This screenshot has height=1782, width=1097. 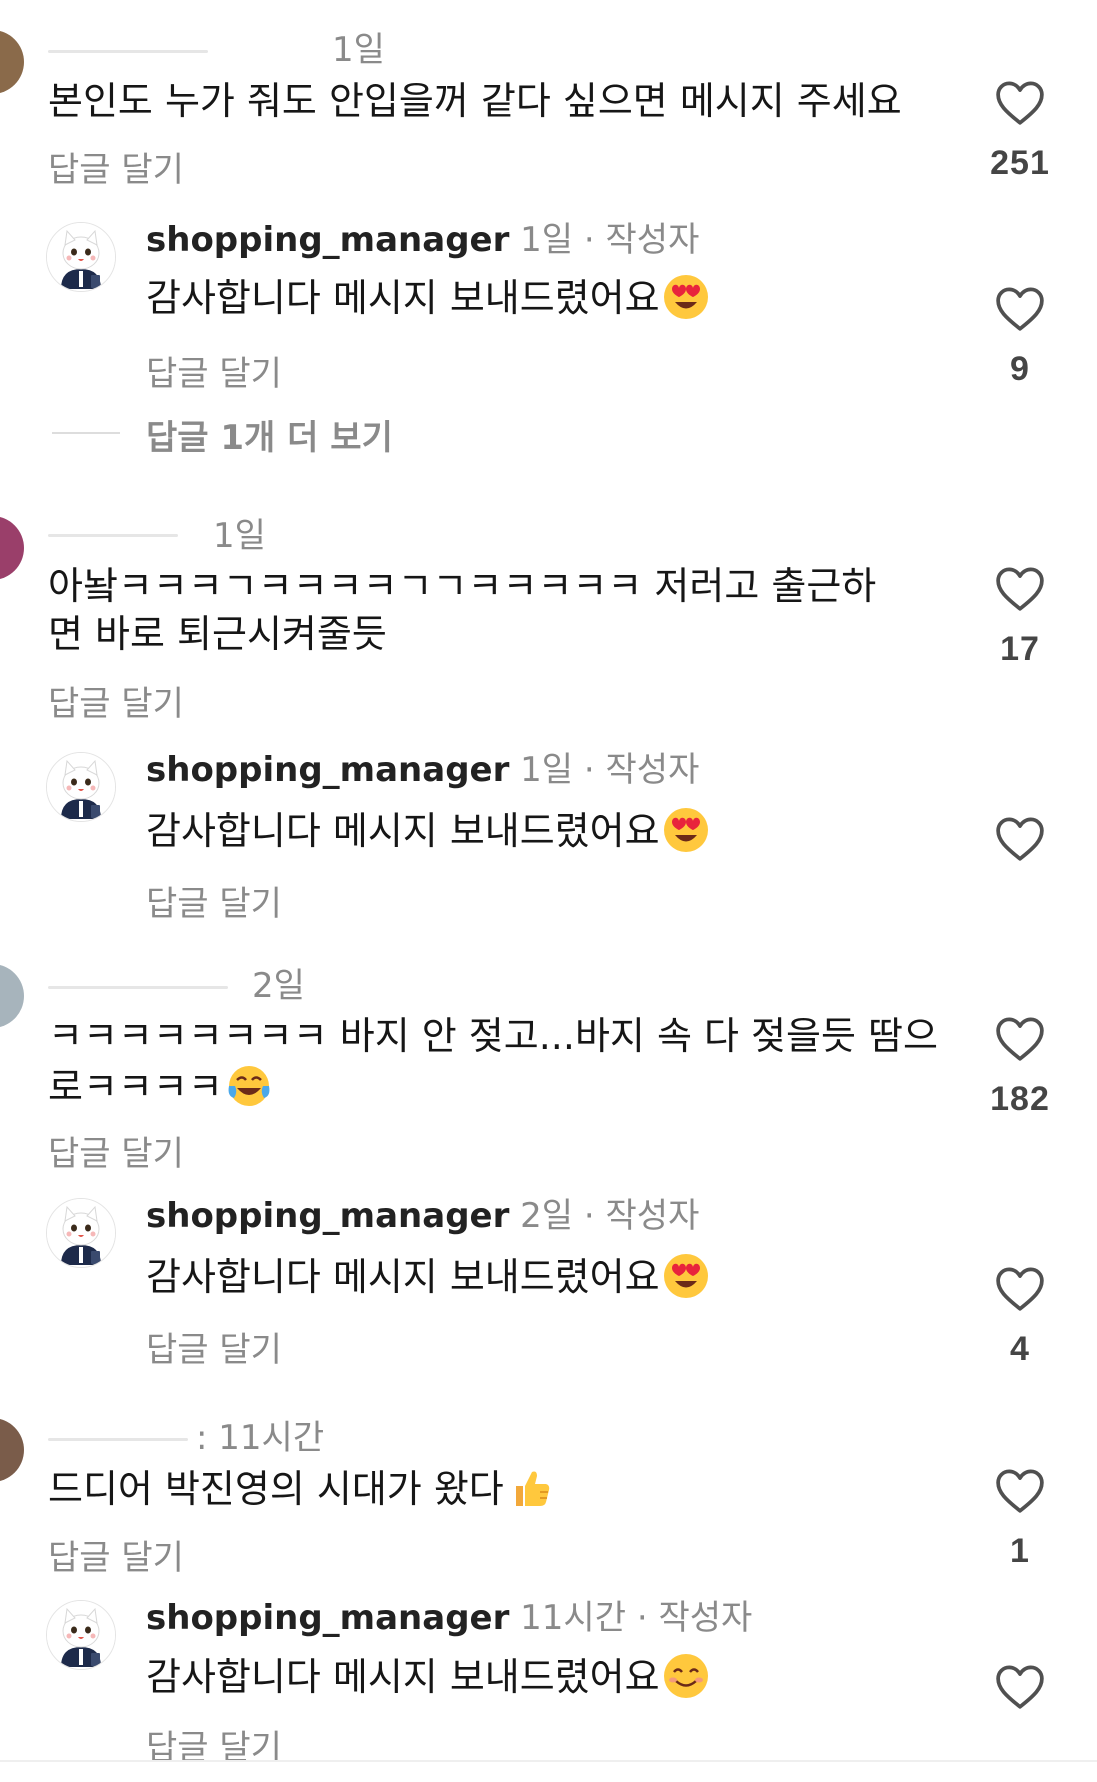 I want to click on like-count: 17, so click(x=1020, y=649).